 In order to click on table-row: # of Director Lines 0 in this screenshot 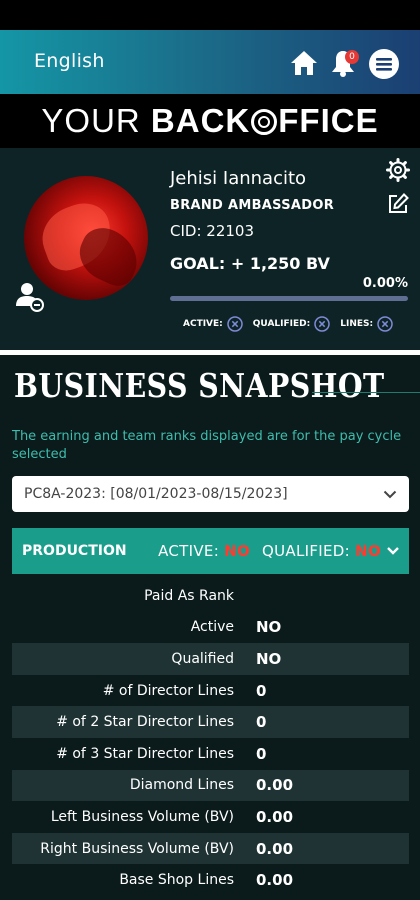, I will do `click(184, 690)`.